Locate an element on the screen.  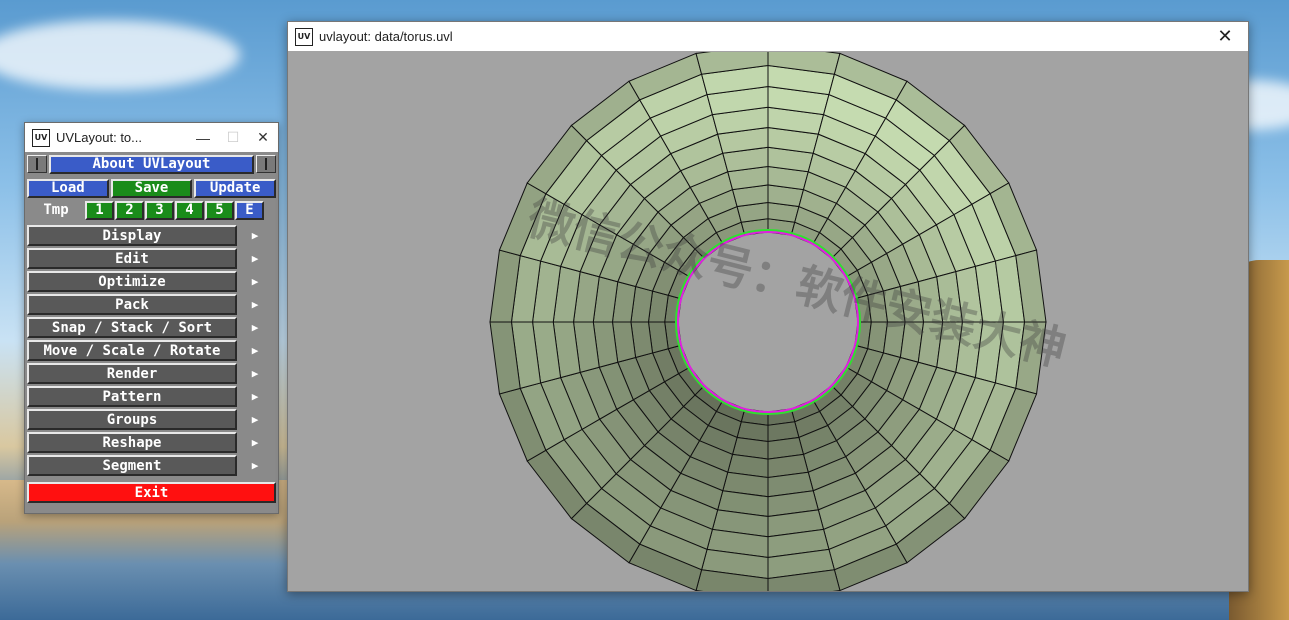
tmp-slot-5-button: 5 is located at coordinates (219, 210).